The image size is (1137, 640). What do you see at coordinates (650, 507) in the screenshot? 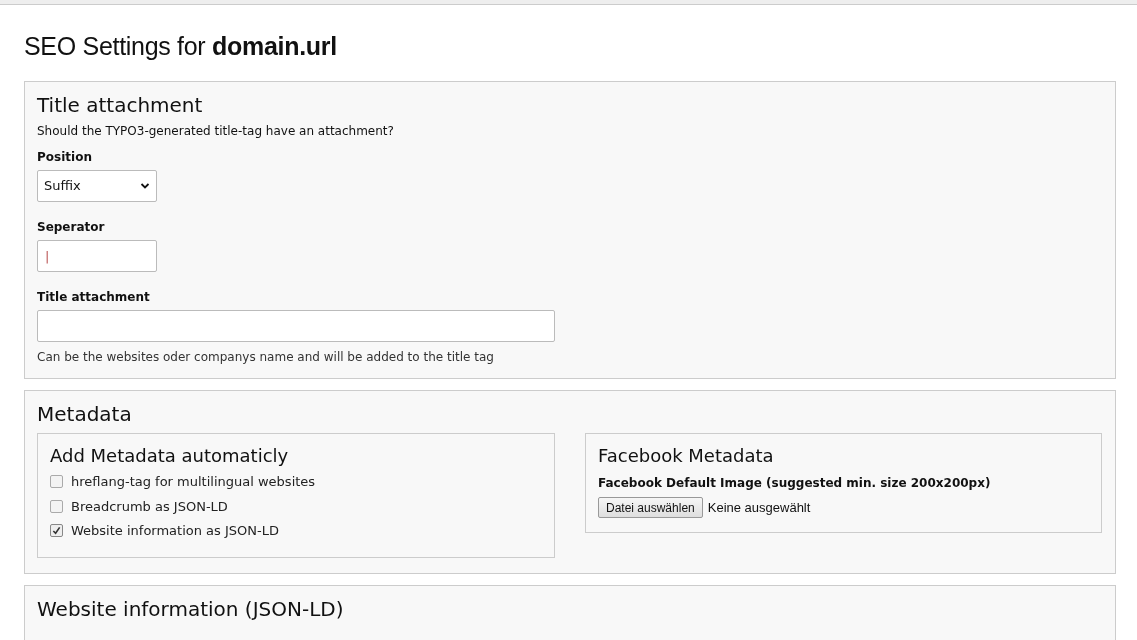
I see `choose-file-button: Datei auswählen` at bounding box center [650, 507].